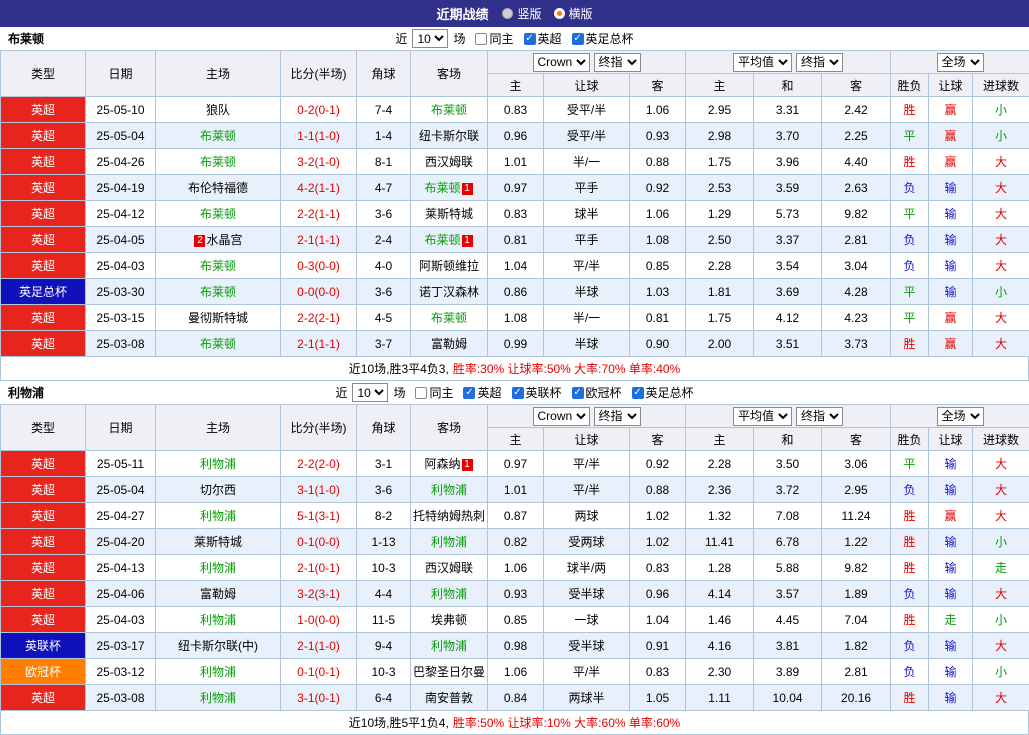  I want to click on odds-handicap-cell: 平/半, so click(587, 464).